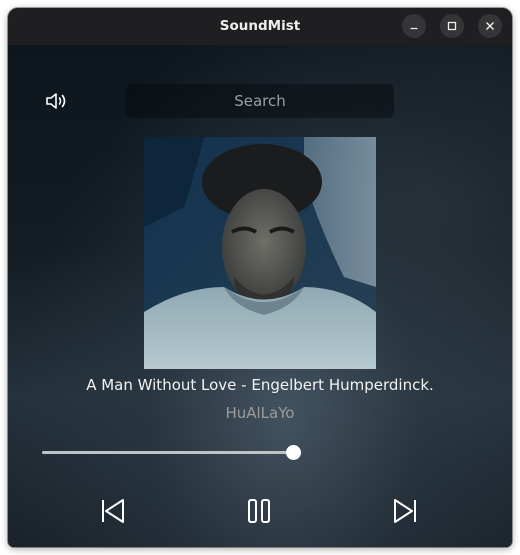 This screenshot has height=555, width=520. I want to click on skip-previous-icon, so click(113, 511).